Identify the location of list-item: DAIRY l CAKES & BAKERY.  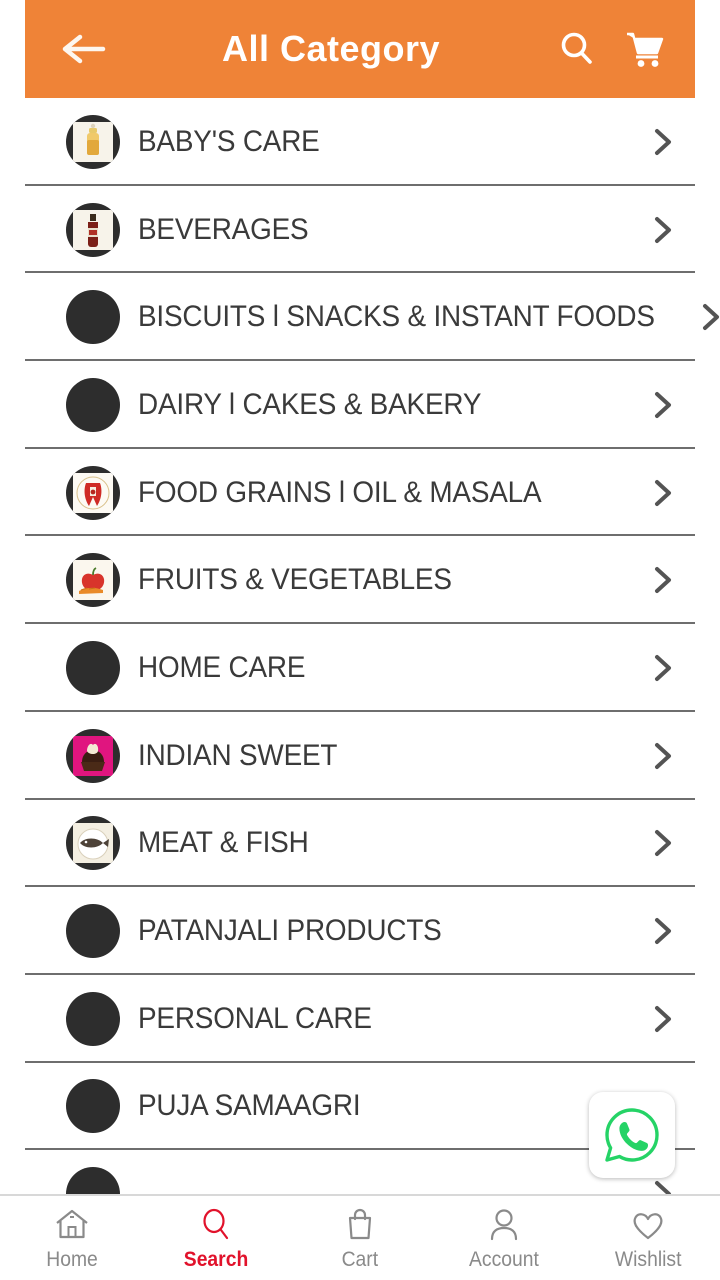
(360, 405).